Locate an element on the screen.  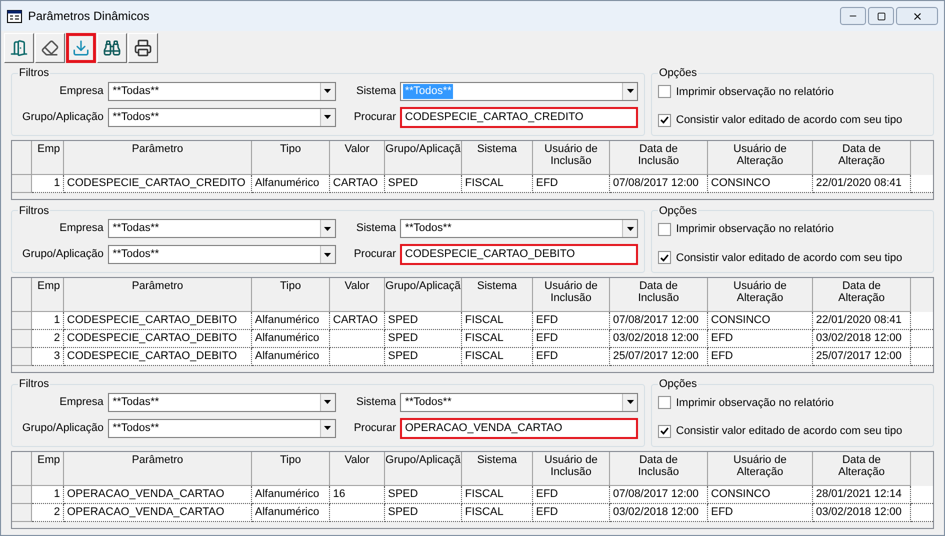
eraser-icon is located at coordinates (50, 48).